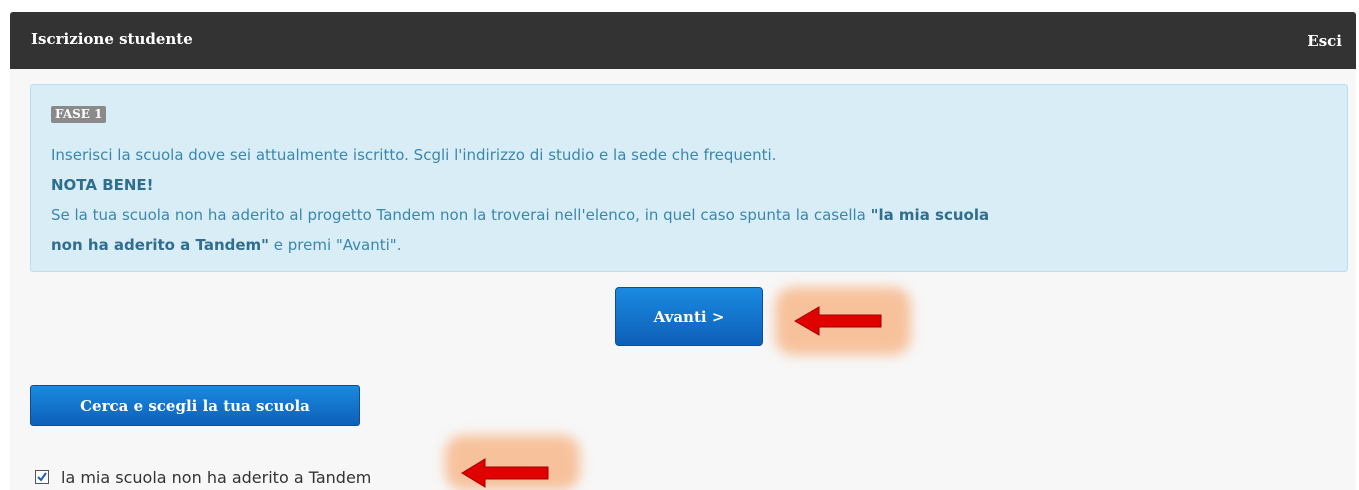 This screenshot has height=490, width=1359. What do you see at coordinates (1324, 41) in the screenshot?
I see `exit-link: Esci` at bounding box center [1324, 41].